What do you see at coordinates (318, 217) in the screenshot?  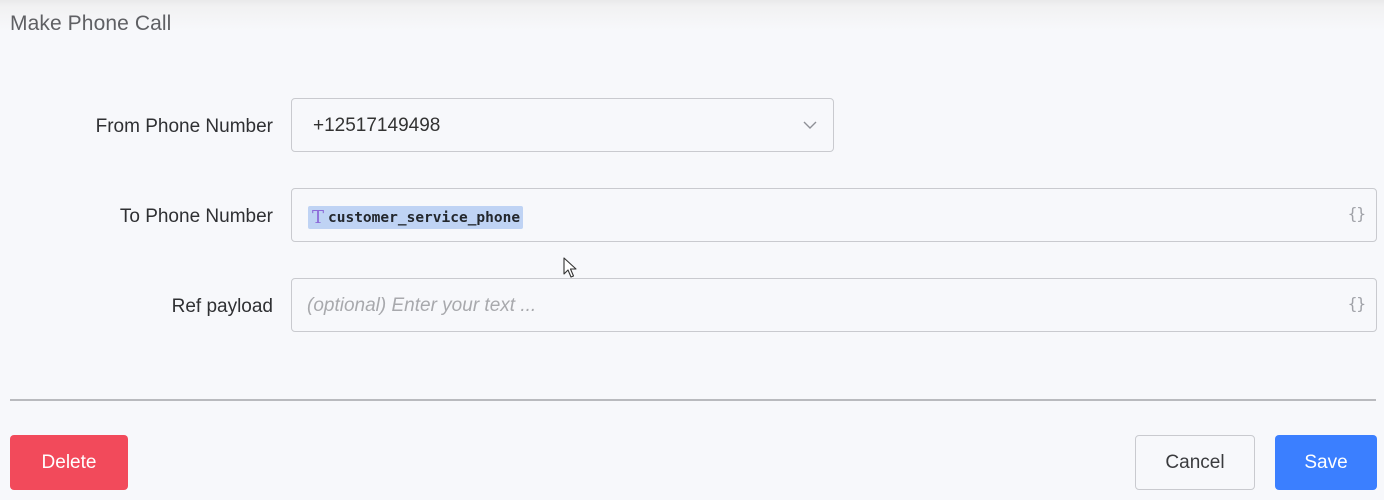 I see `text-type-icon: T` at bounding box center [318, 217].